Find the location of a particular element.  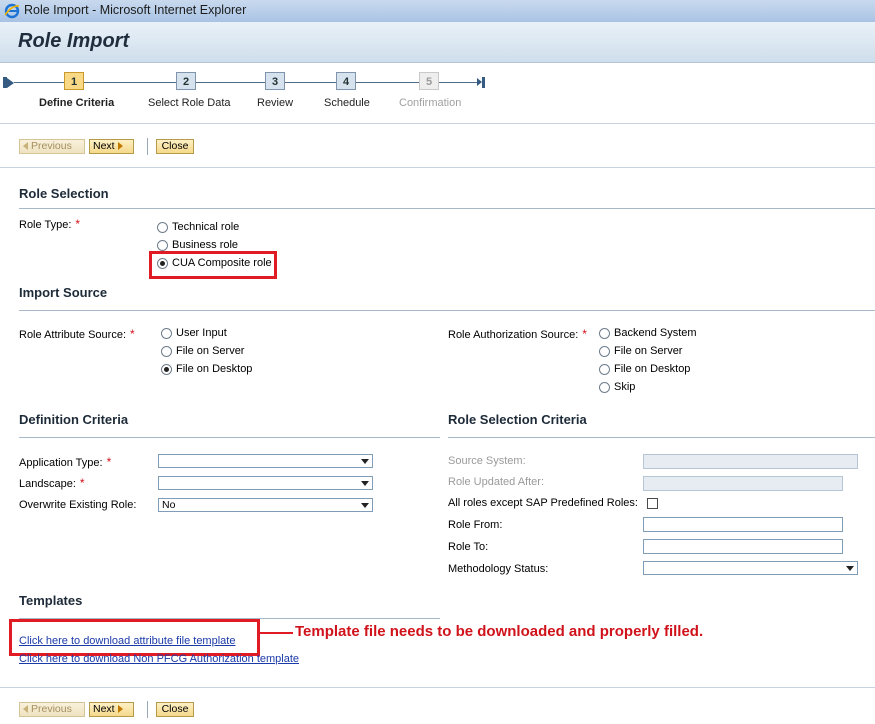

internet-explorer-icon is located at coordinates (12, 11).